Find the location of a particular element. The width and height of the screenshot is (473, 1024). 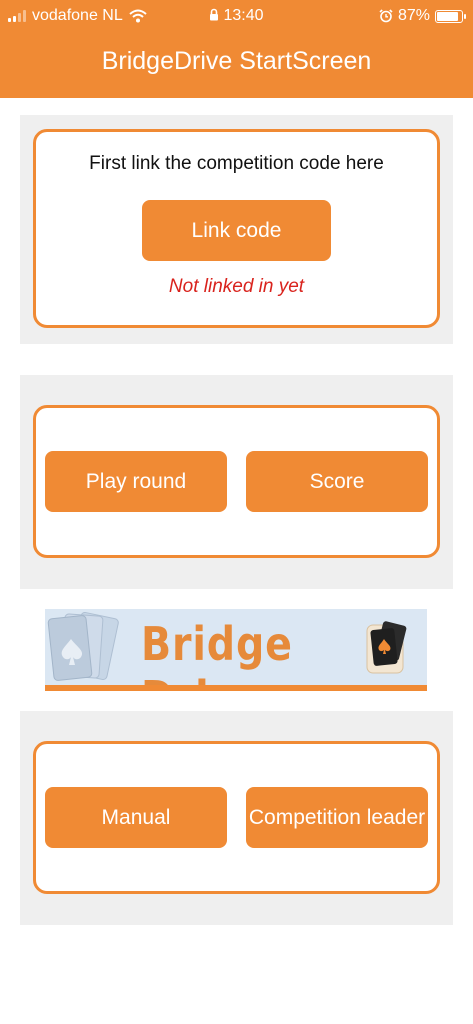

score-button: Score is located at coordinates (337, 481).